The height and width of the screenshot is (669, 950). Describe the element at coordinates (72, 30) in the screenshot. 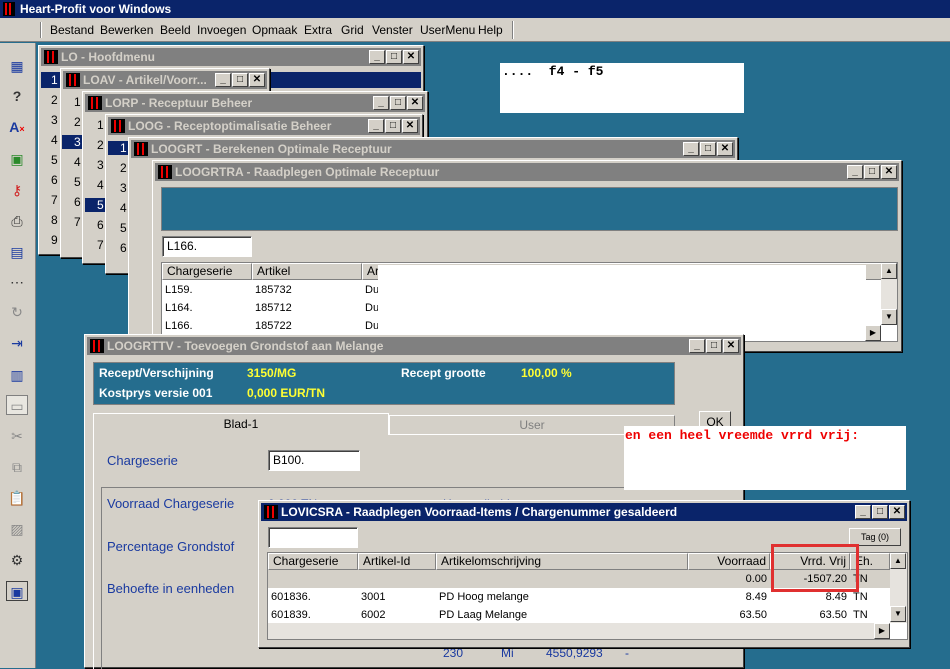

I see `menu-bestand: Bestand` at that location.